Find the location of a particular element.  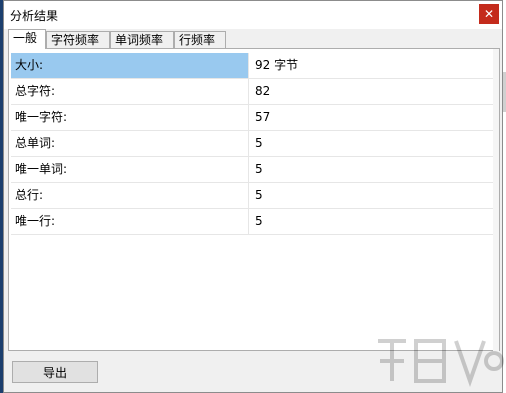

tab-char-frequency: 字符频率 is located at coordinates (78, 39).